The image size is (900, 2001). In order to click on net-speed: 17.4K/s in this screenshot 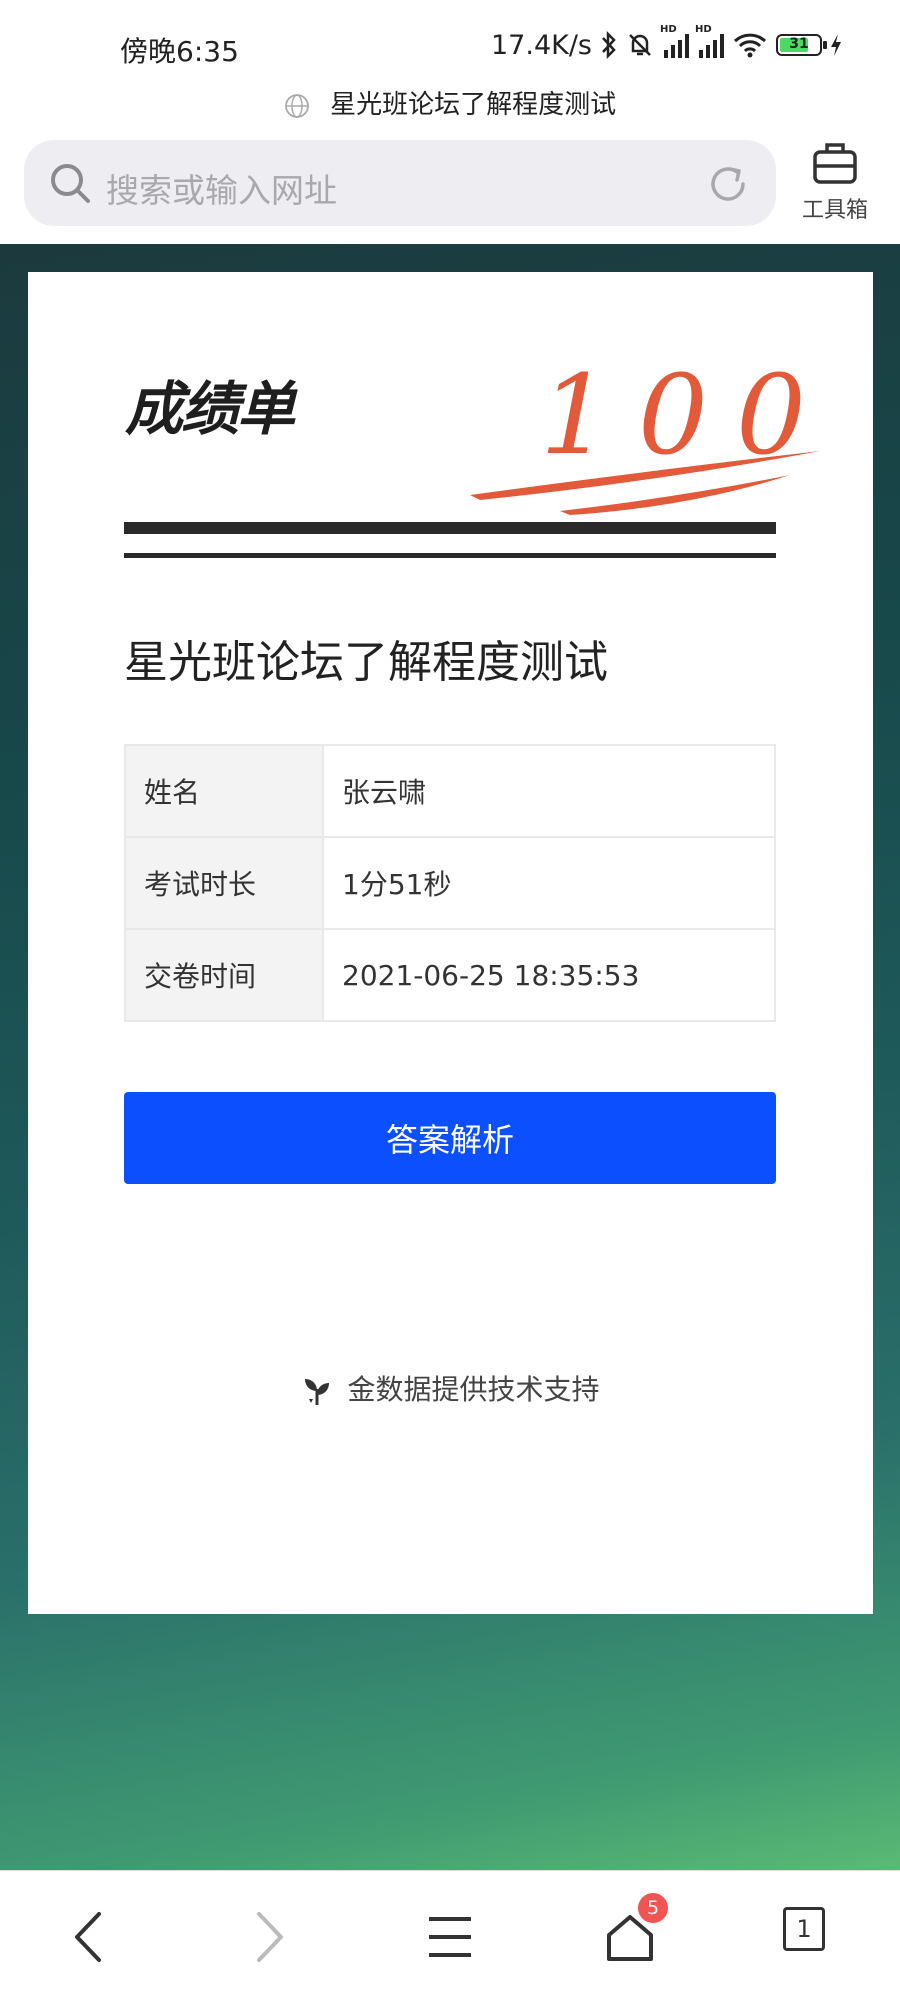, I will do `click(541, 45)`.